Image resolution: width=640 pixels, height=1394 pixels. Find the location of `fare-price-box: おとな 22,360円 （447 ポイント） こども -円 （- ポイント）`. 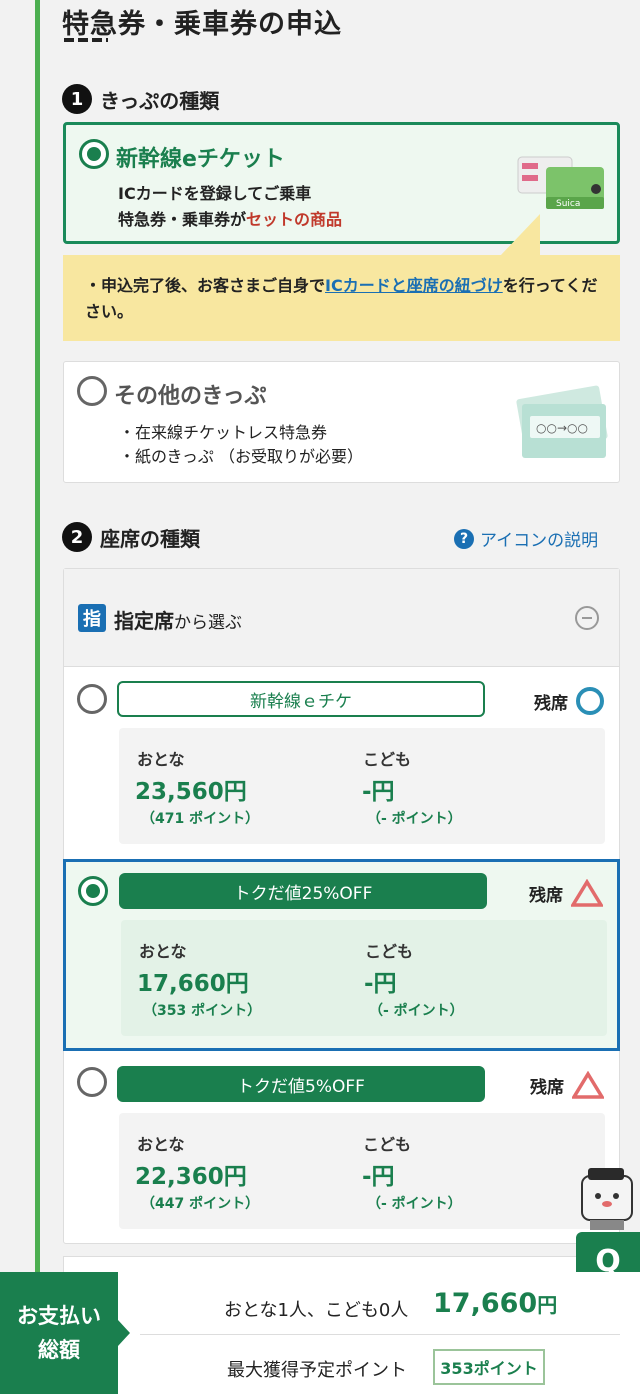

fare-price-box: おとな 22,360円 （447 ポイント） こども -円 （- ポイント） is located at coordinates (362, 1171).